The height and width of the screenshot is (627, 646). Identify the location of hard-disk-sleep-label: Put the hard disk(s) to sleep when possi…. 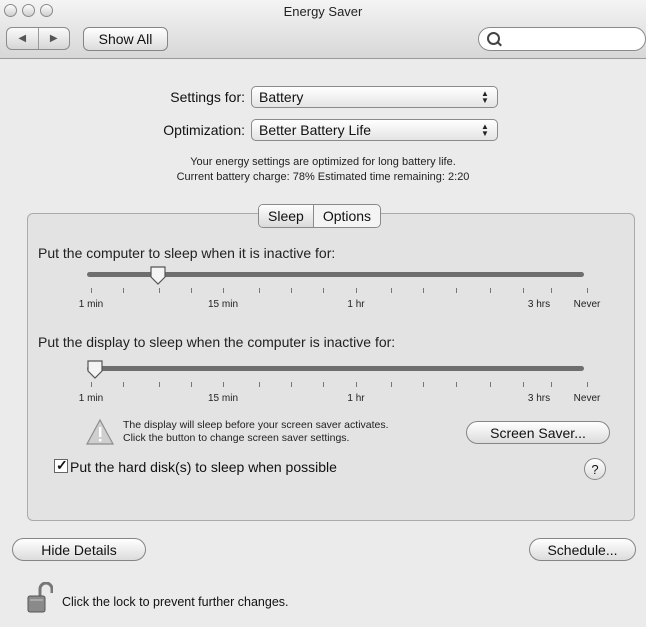
(203, 467).